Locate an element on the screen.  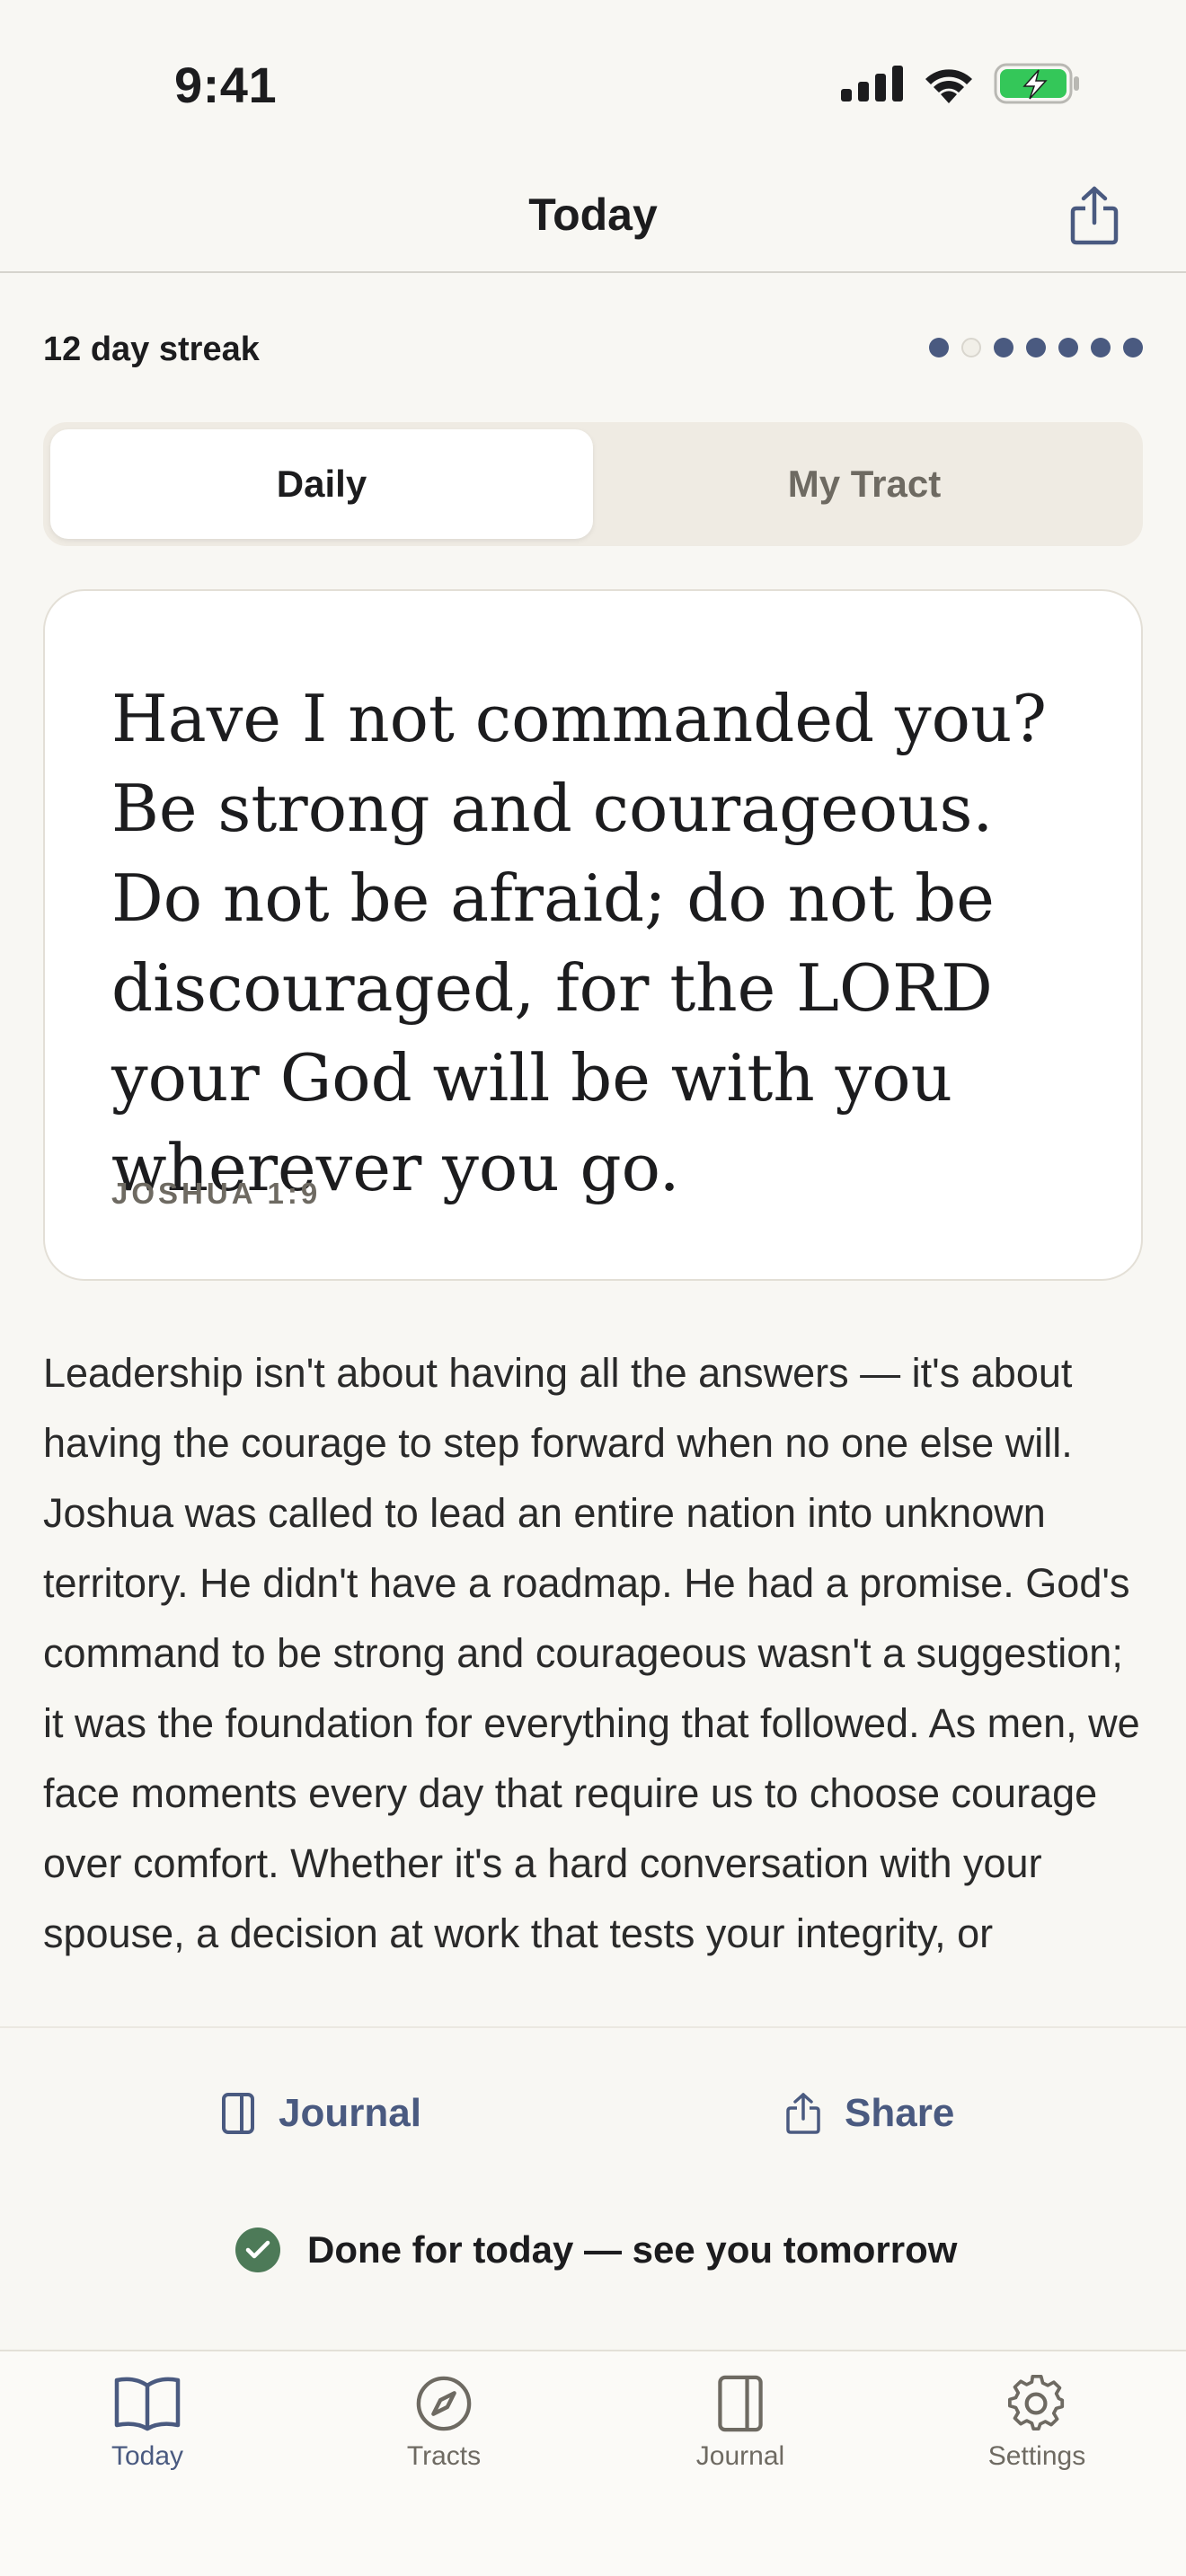
status-bar: 9:41 is located at coordinates (593, 81).